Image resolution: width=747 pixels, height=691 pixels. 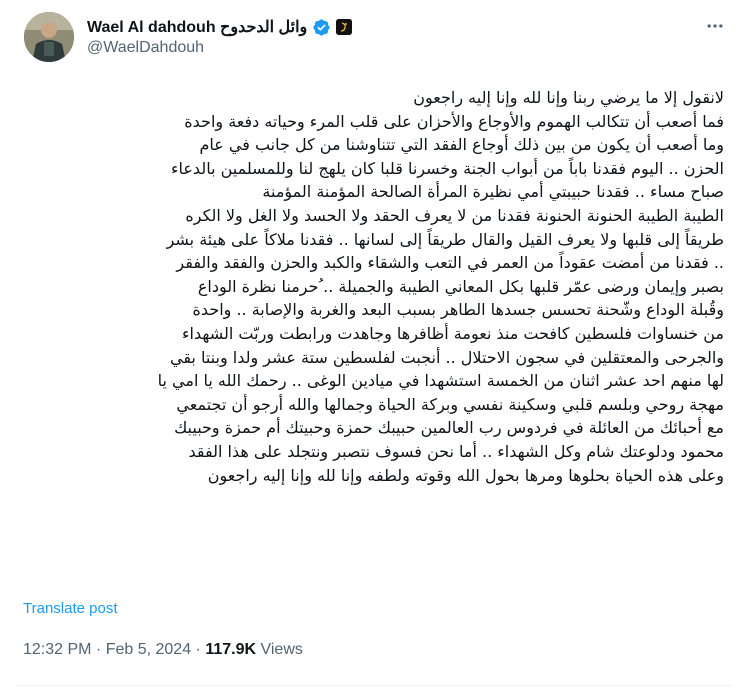 I want to click on more-options-button, so click(x=715, y=26).